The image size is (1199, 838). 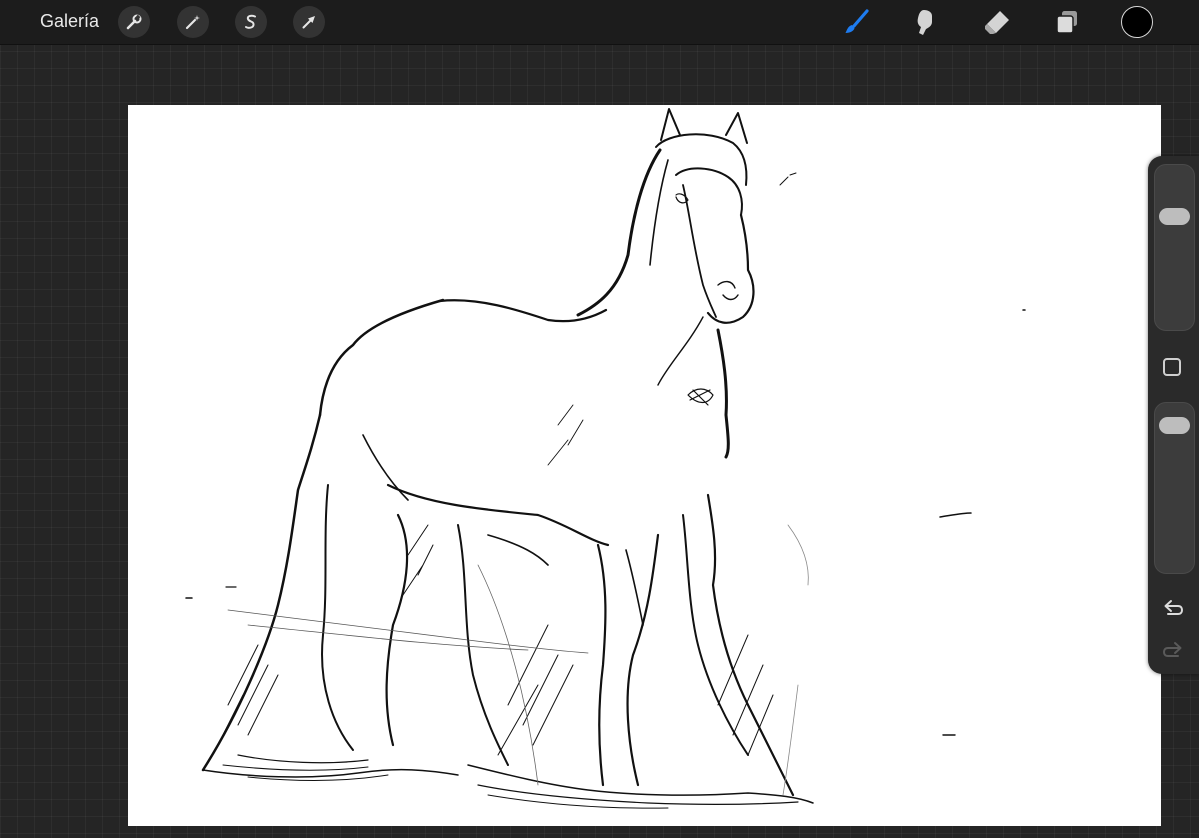 What do you see at coordinates (1137, 22) in the screenshot?
I see `color-picker-button` at bounding box center [1137, 22].